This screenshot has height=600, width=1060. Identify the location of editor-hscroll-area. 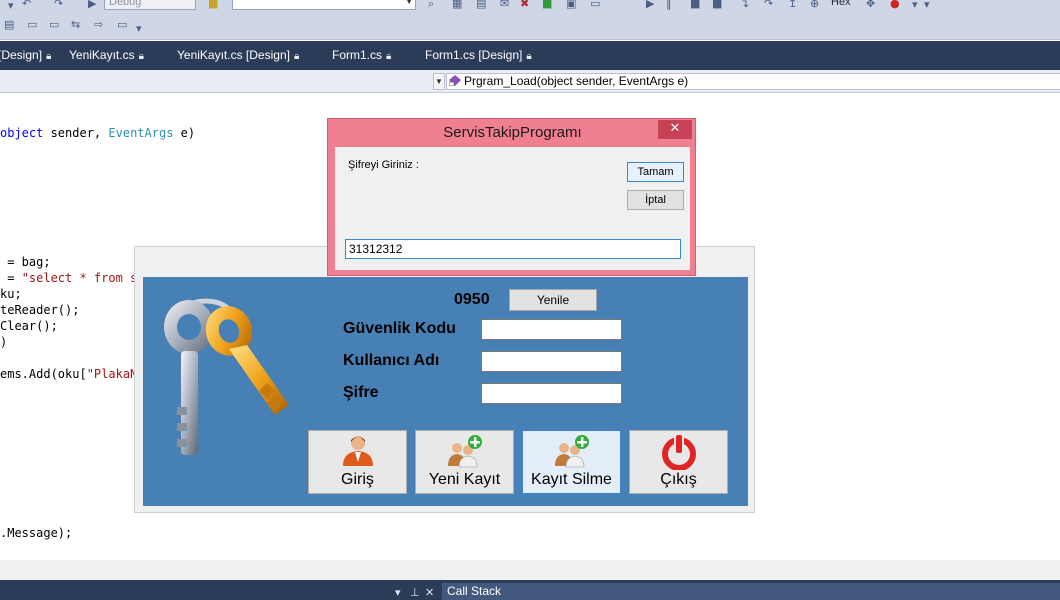
(530, 570).